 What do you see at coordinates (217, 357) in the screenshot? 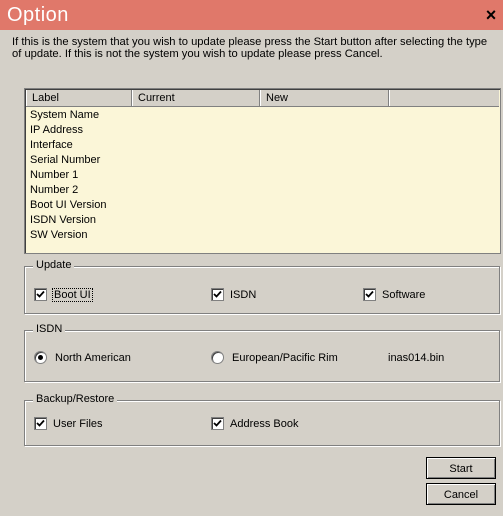
I see `radio-unselected-icon` at bounding box center [217, 357].